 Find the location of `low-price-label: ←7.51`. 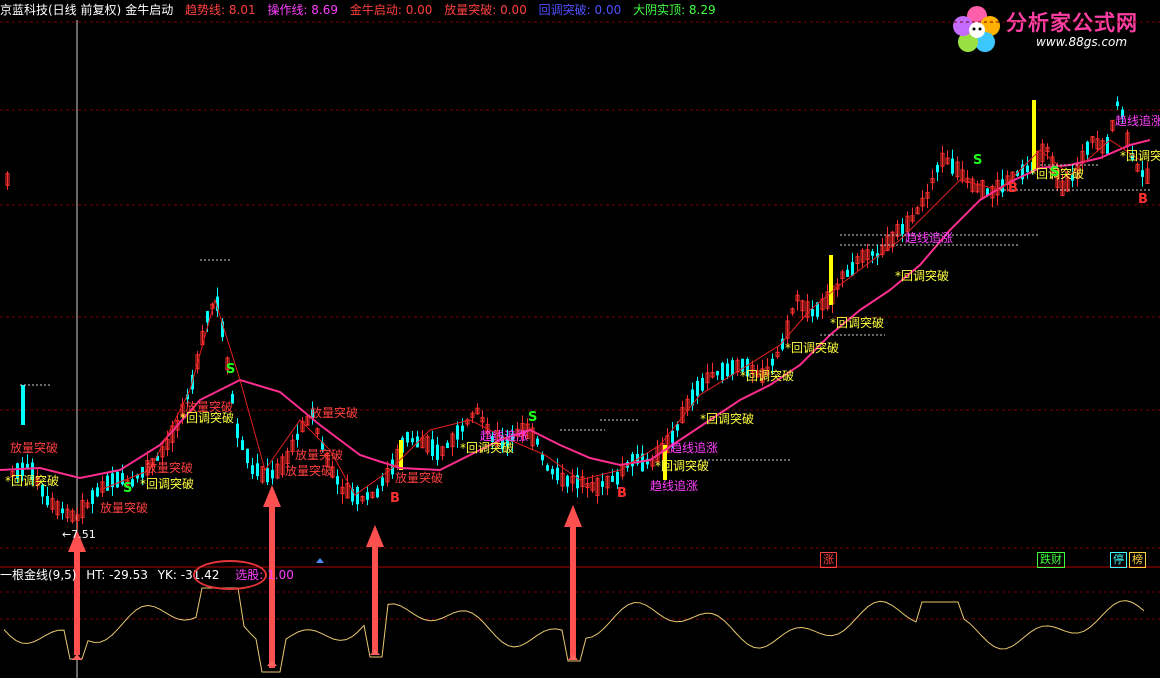

low-price-label: ←7.51 is located at coordinates (79, 534).